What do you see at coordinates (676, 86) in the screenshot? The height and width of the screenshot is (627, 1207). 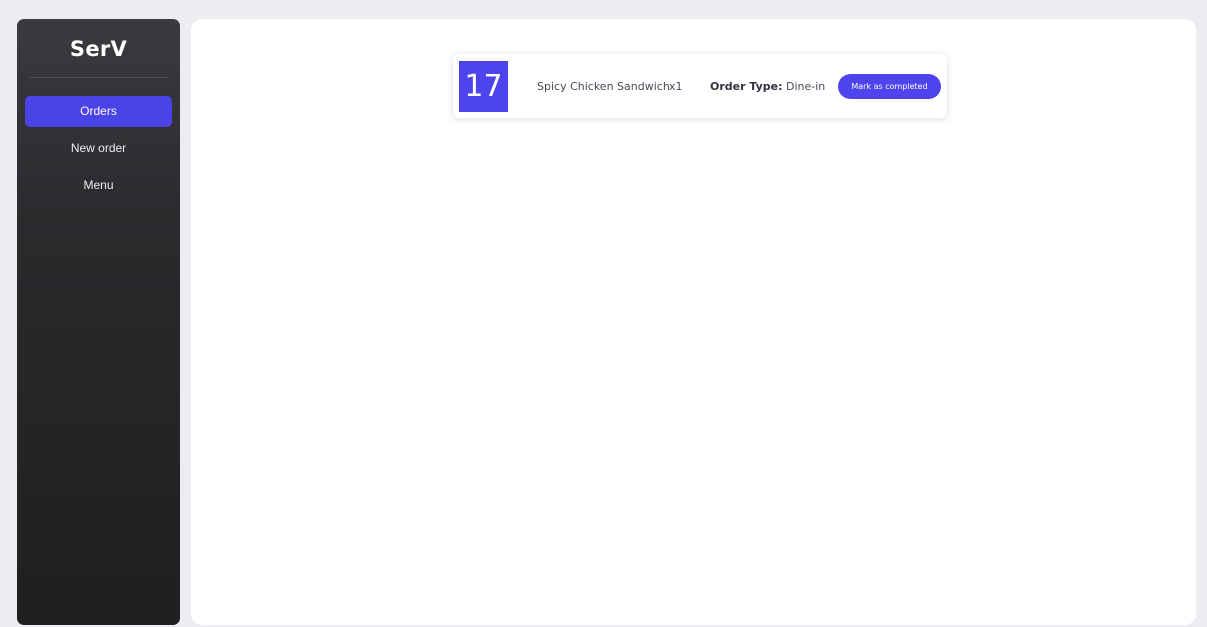 I see `order-item-quantity: x1` at bounding box center [676, 86].